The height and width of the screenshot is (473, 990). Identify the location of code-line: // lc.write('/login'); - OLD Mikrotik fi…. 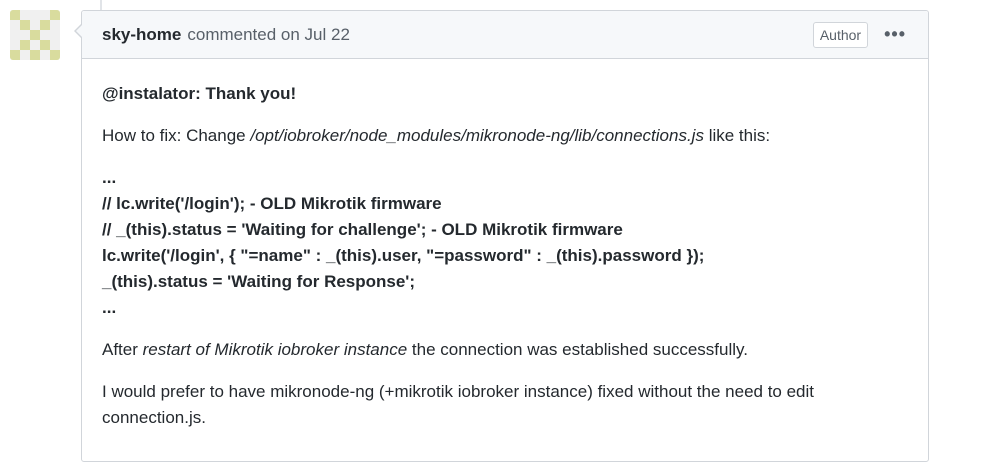
(272, 203).